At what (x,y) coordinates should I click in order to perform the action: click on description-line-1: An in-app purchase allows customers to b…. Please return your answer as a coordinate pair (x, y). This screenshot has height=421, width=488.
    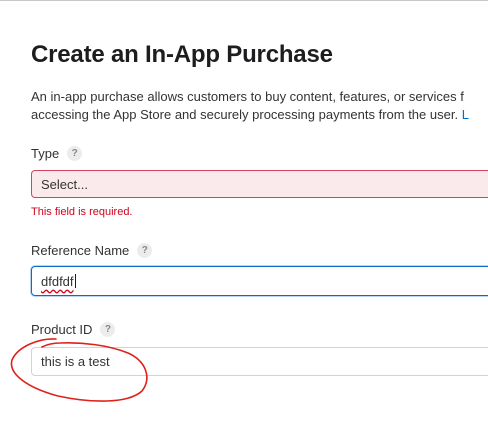
    Looking at the image, I should click on (247, 96).